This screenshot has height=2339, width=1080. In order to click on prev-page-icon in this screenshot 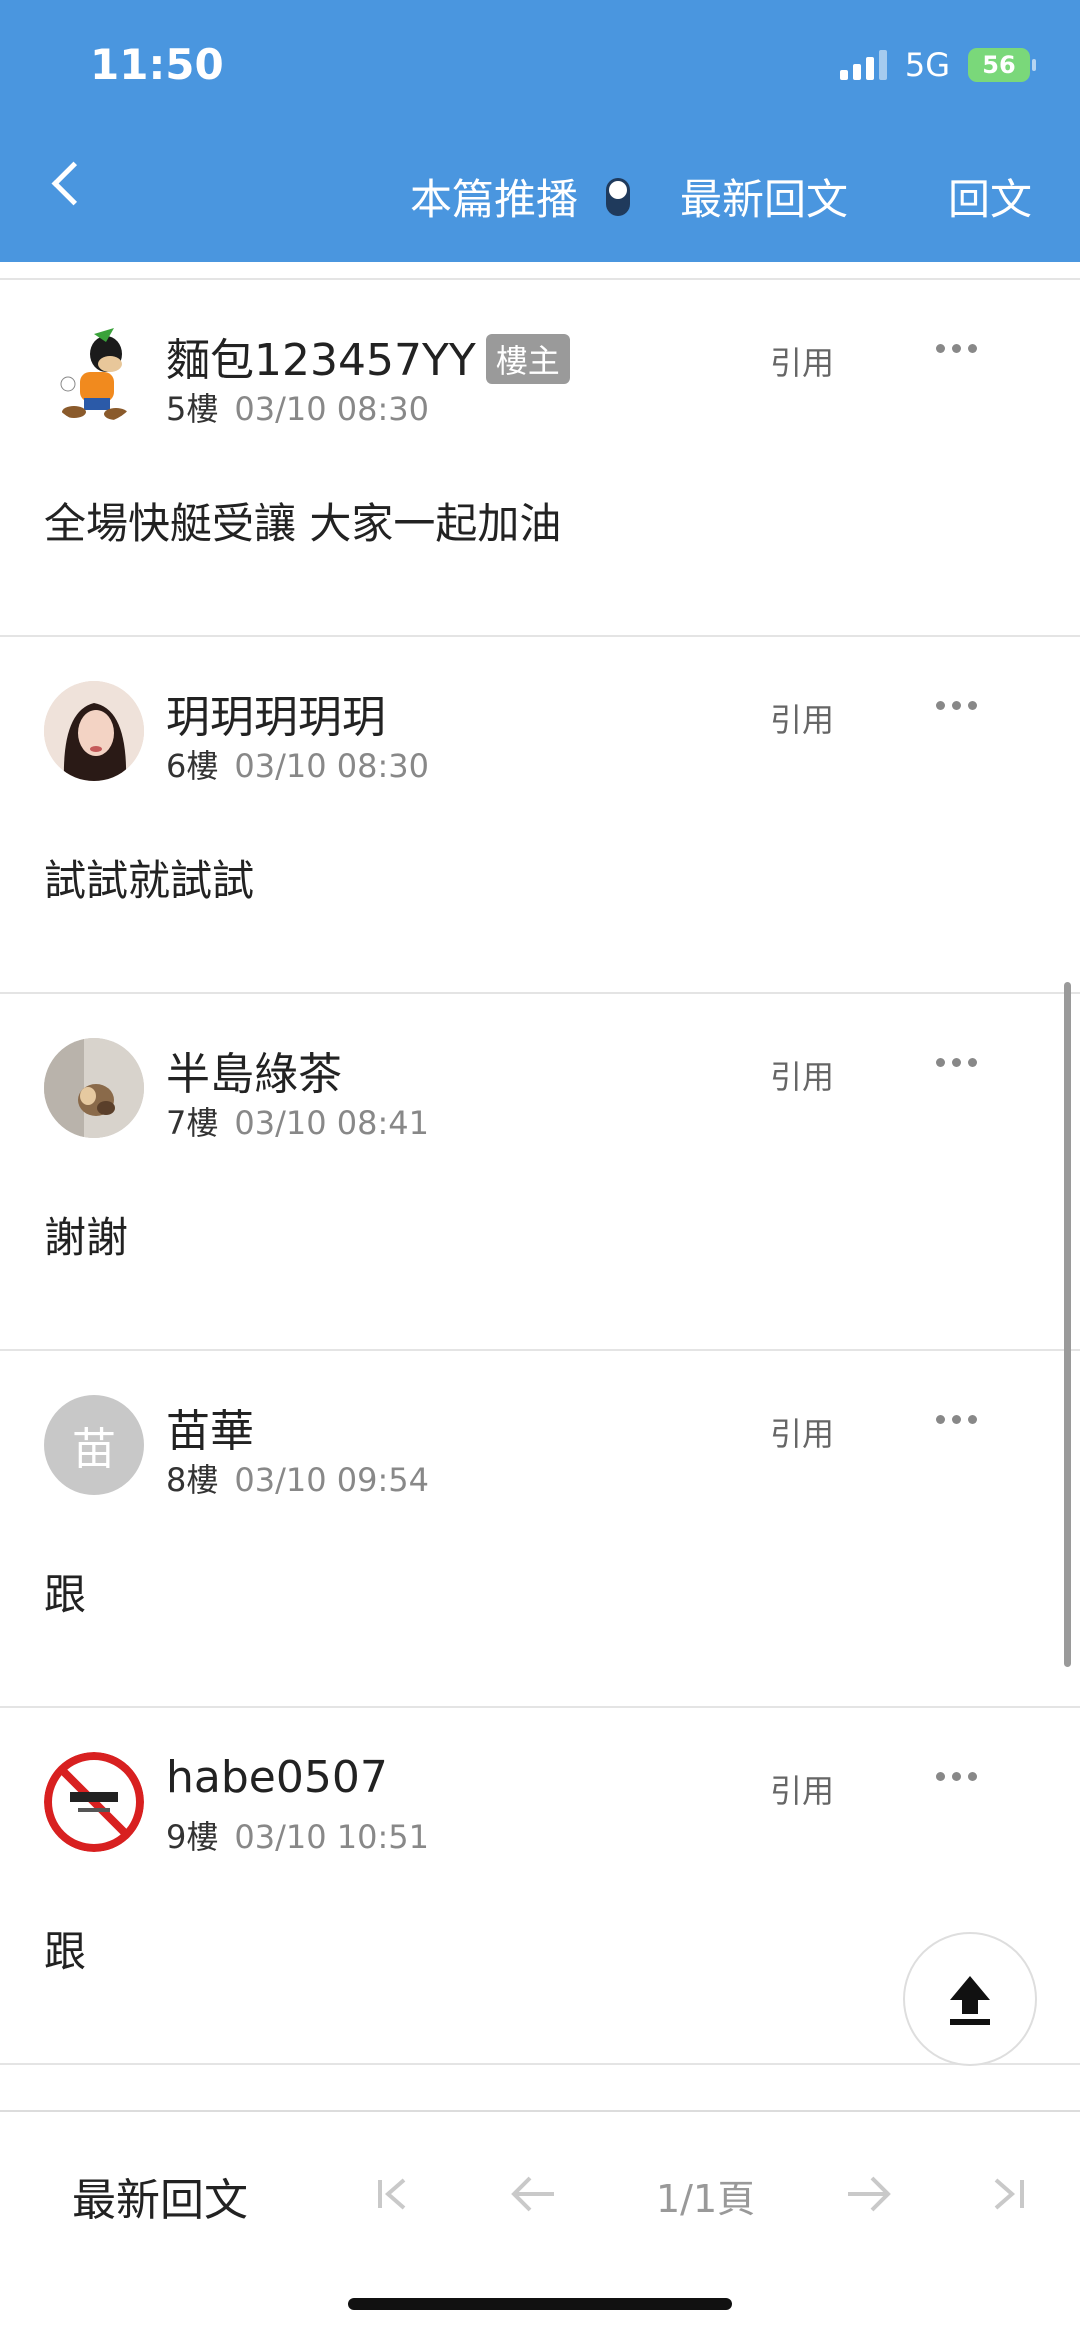, I will do `click(533, 2194)`.